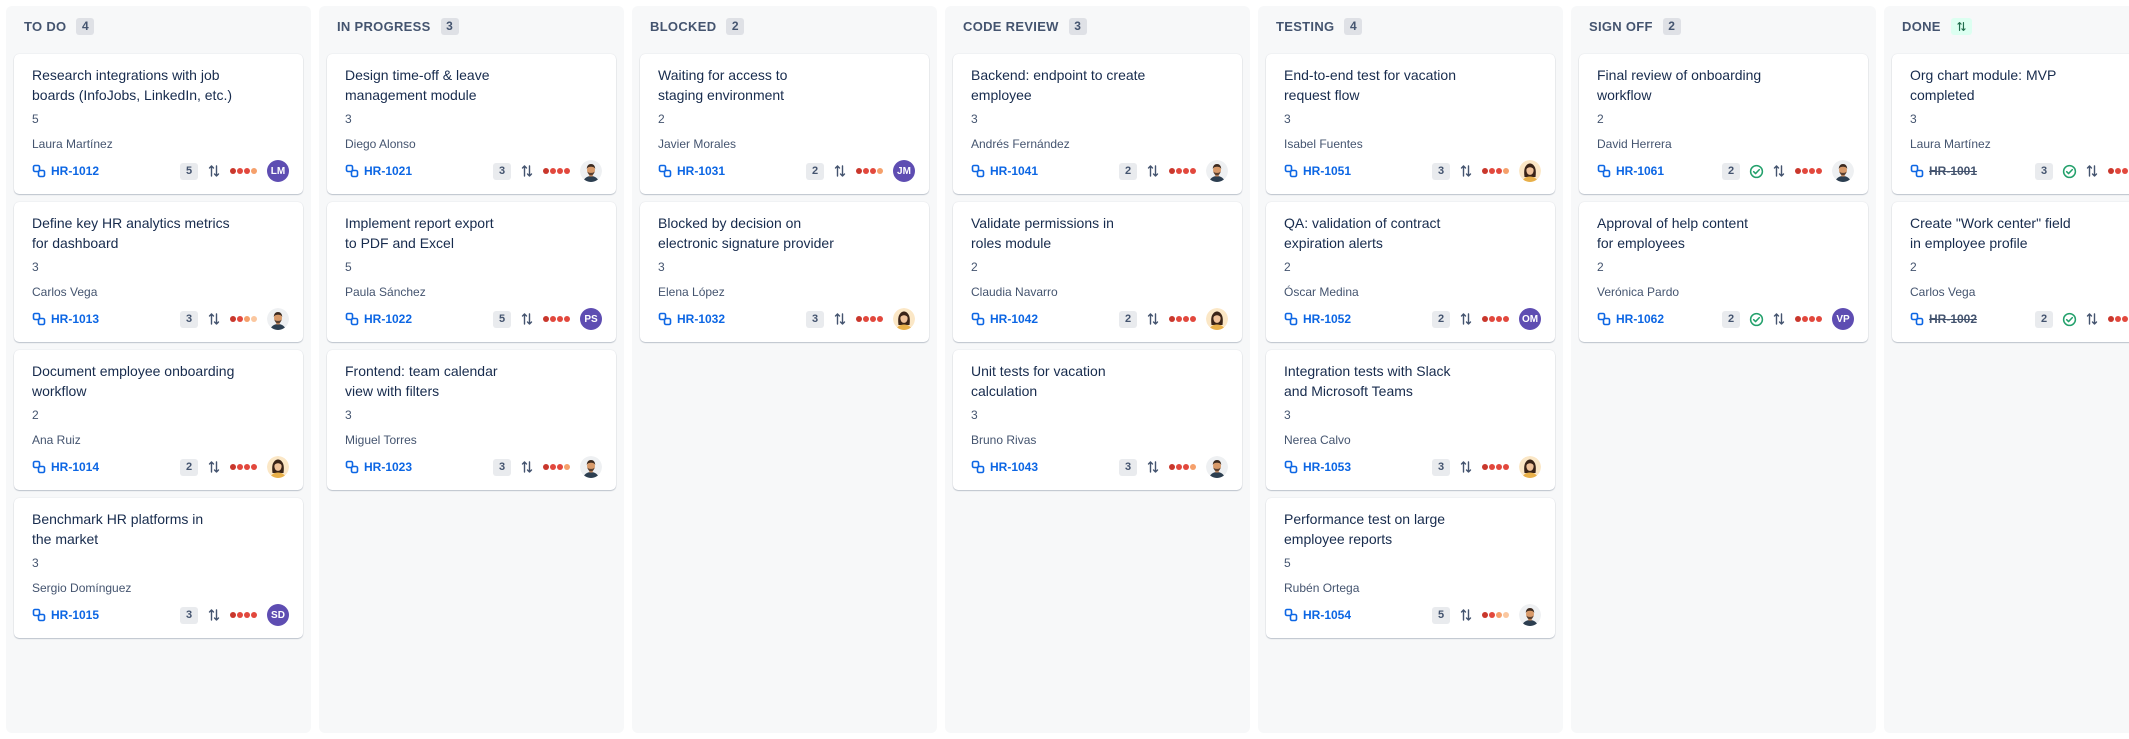 The height and width of the screenshot is (739, 2129). I want to click on done-sort-badge, so click(1961, 26).